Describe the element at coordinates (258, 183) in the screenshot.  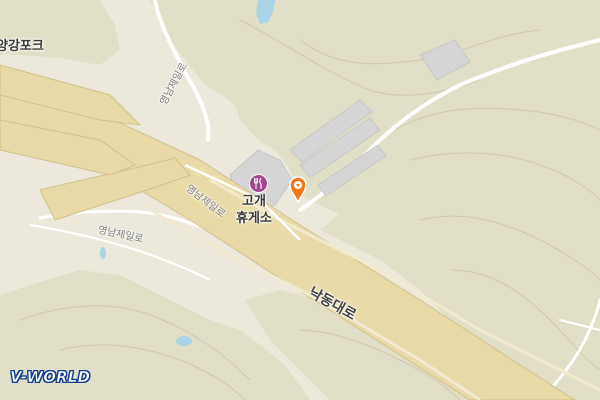
I see `fork-knife-icon` at that location.